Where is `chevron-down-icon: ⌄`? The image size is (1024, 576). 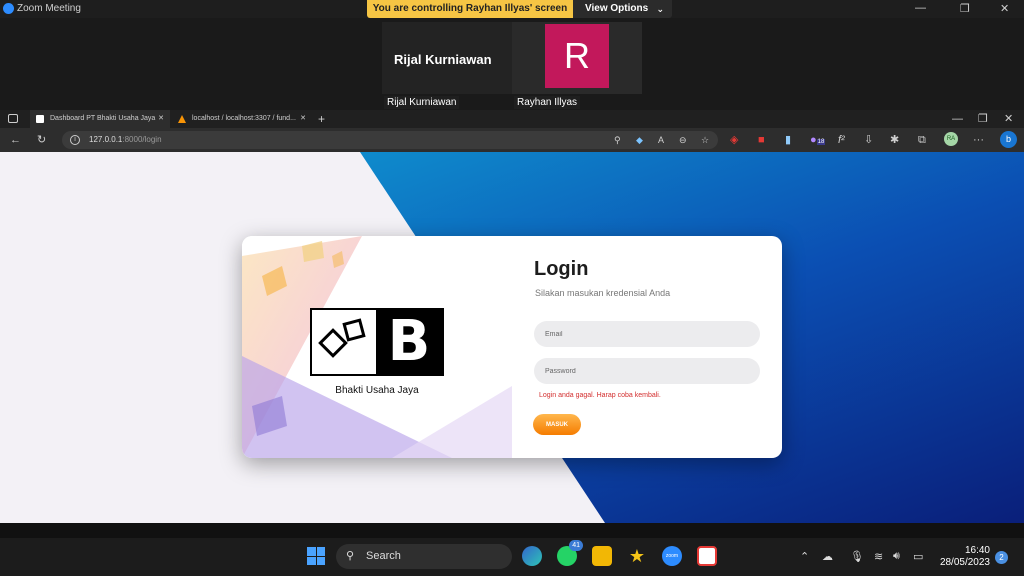 chevron-down-icon: ⌄ is located at coordinates (660, 9).